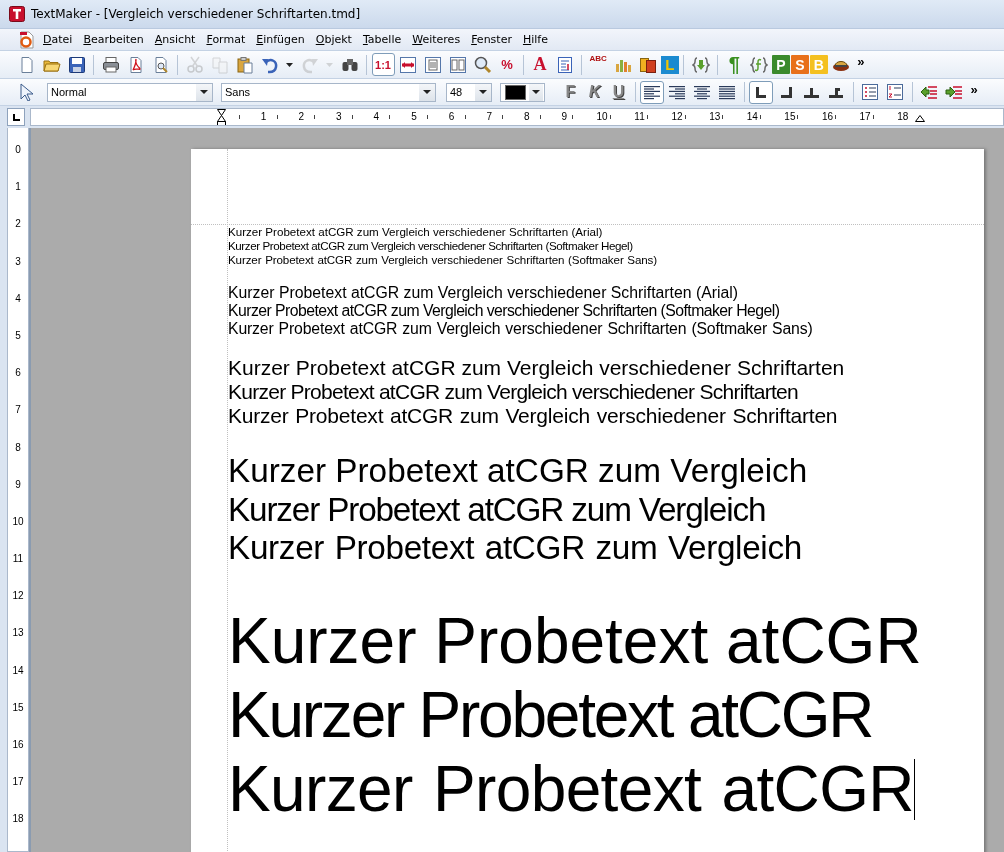  I want to click on document-menu-icon, so click(27, 39).